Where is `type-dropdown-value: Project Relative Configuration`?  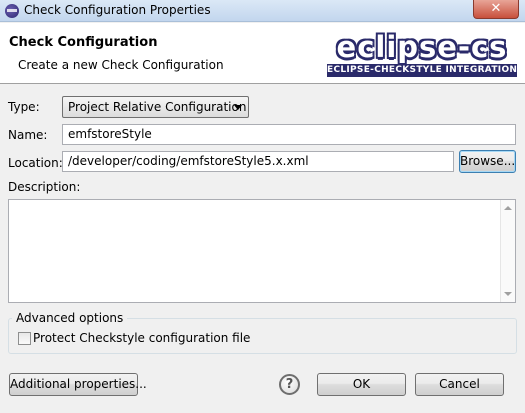 type-dropdown-value: Project Relative Configuration is located at coordinates (157, 107).